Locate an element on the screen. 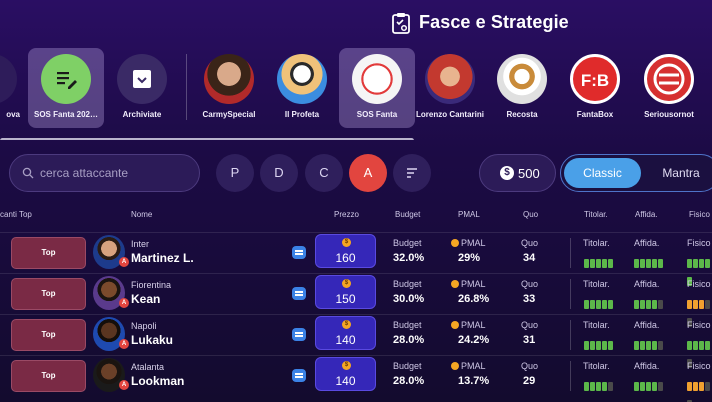 This screenshot has height=402, width=712. mode-classic: Classic is located at coordinates (602, 173).